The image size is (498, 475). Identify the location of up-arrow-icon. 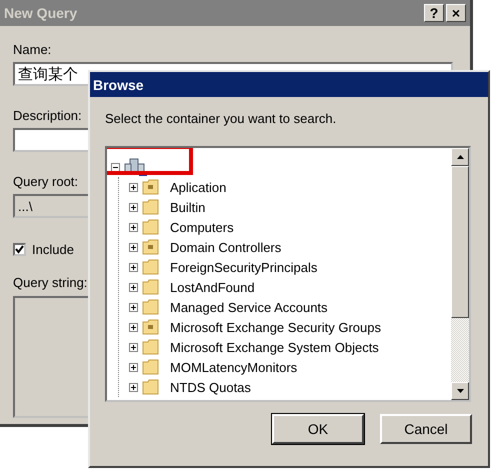
(460, 157).